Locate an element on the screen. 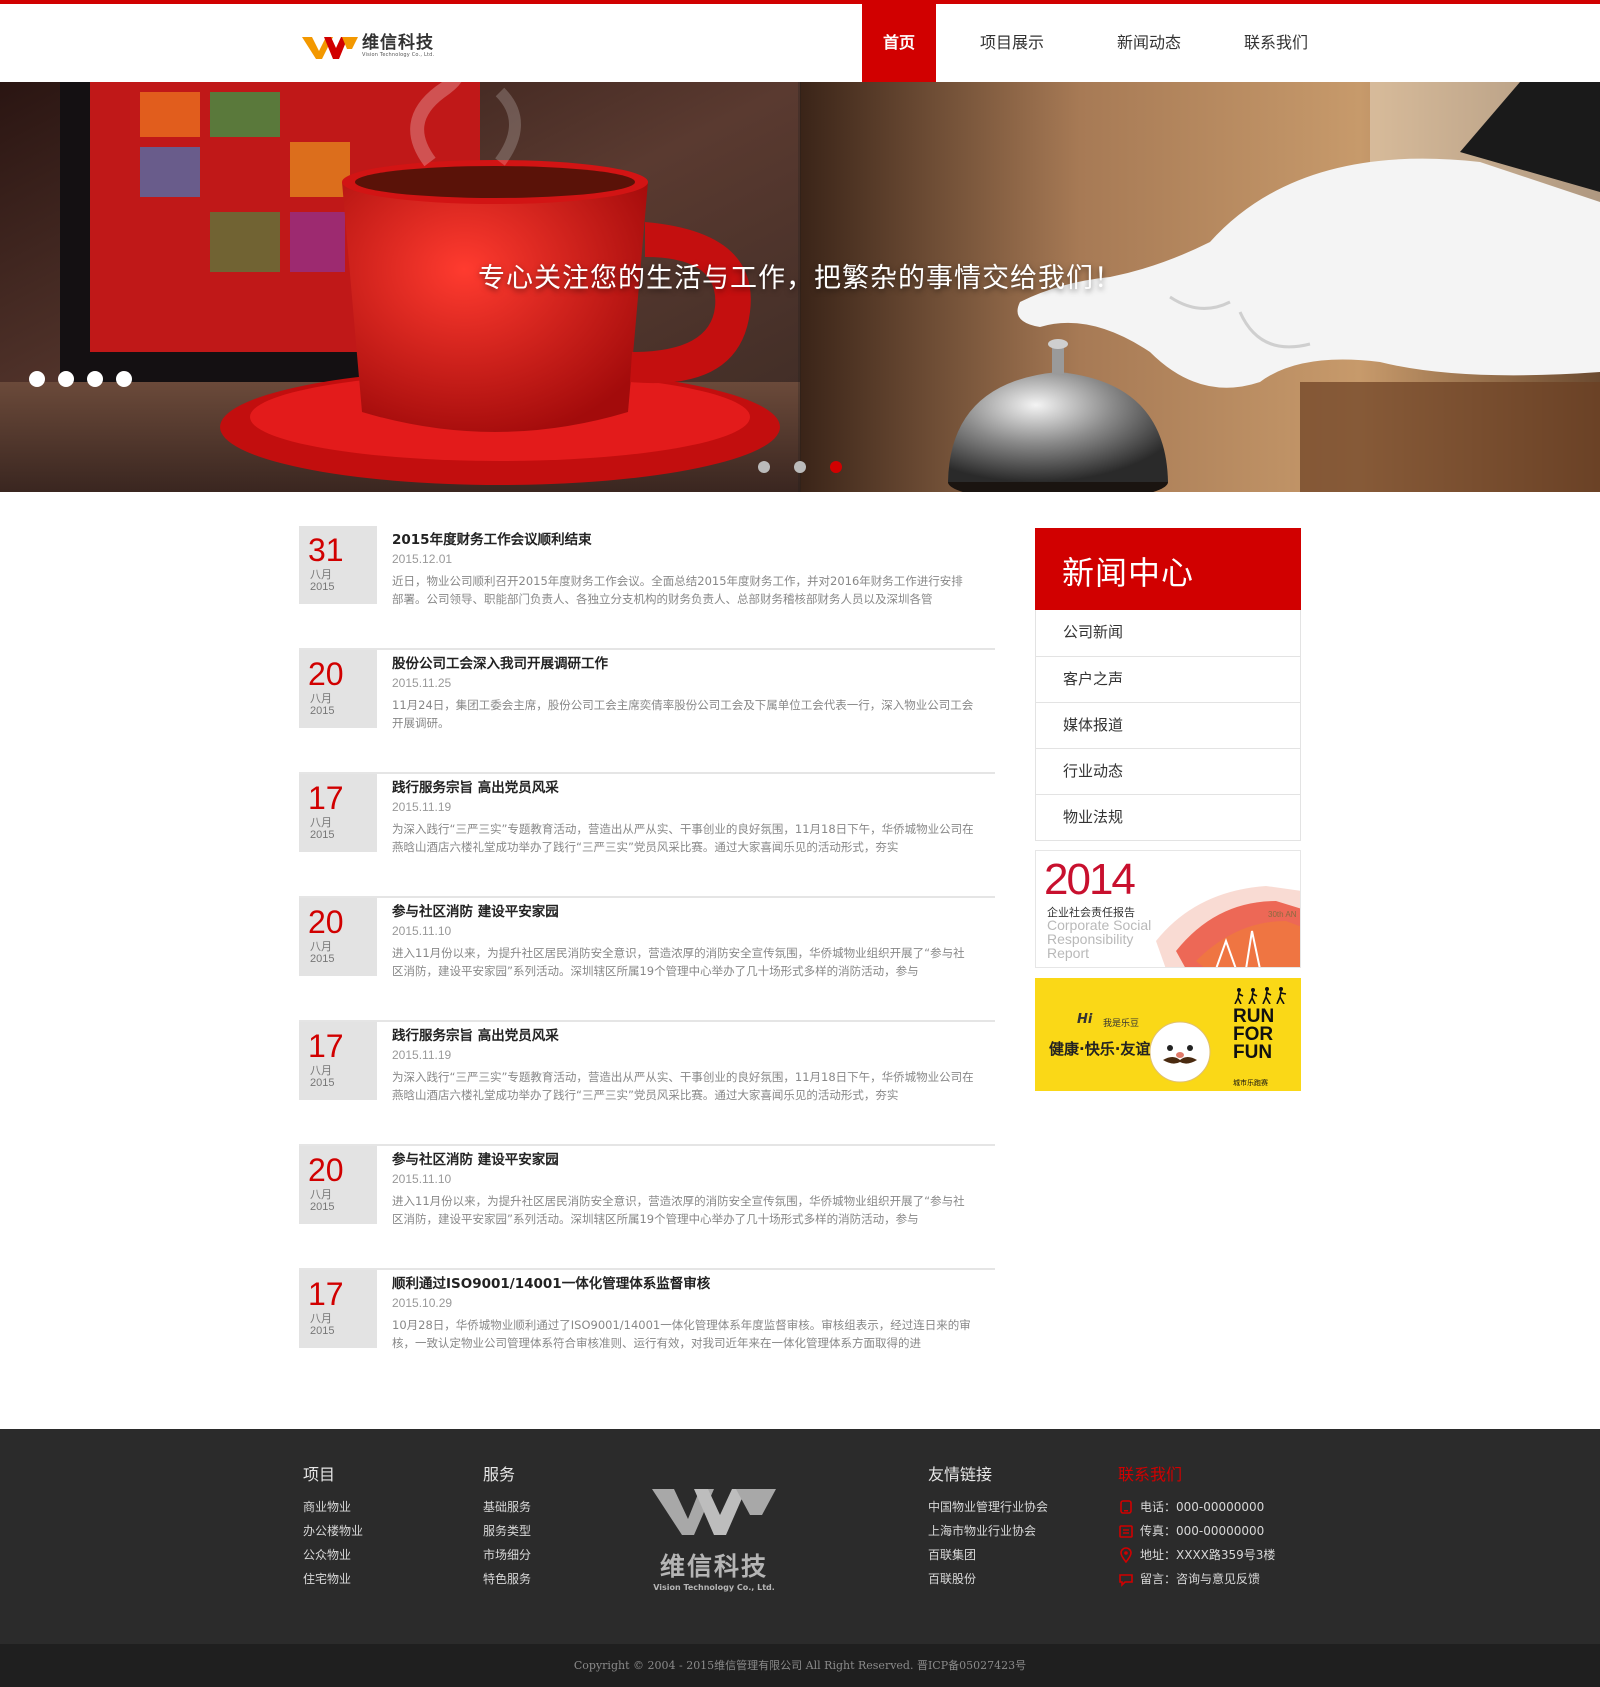  site-logo: 维信科技 Vision Technology Co., Ltd. is located at coordinates (374, 46).